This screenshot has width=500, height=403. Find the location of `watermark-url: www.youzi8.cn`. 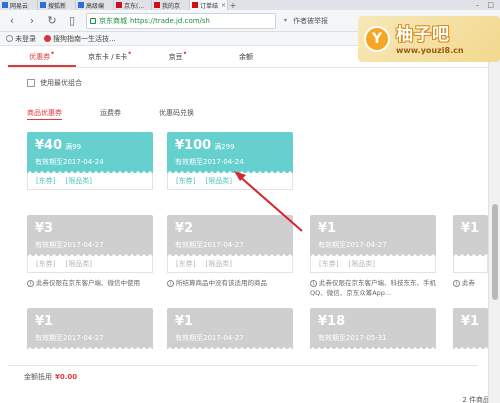

watermark-url: www.youzi8.cn is located at coordinates (430, 50).